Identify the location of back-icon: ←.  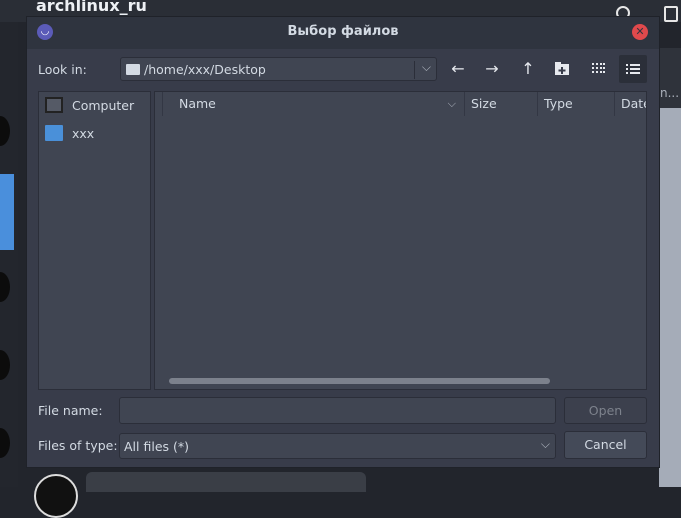
(458, 68).